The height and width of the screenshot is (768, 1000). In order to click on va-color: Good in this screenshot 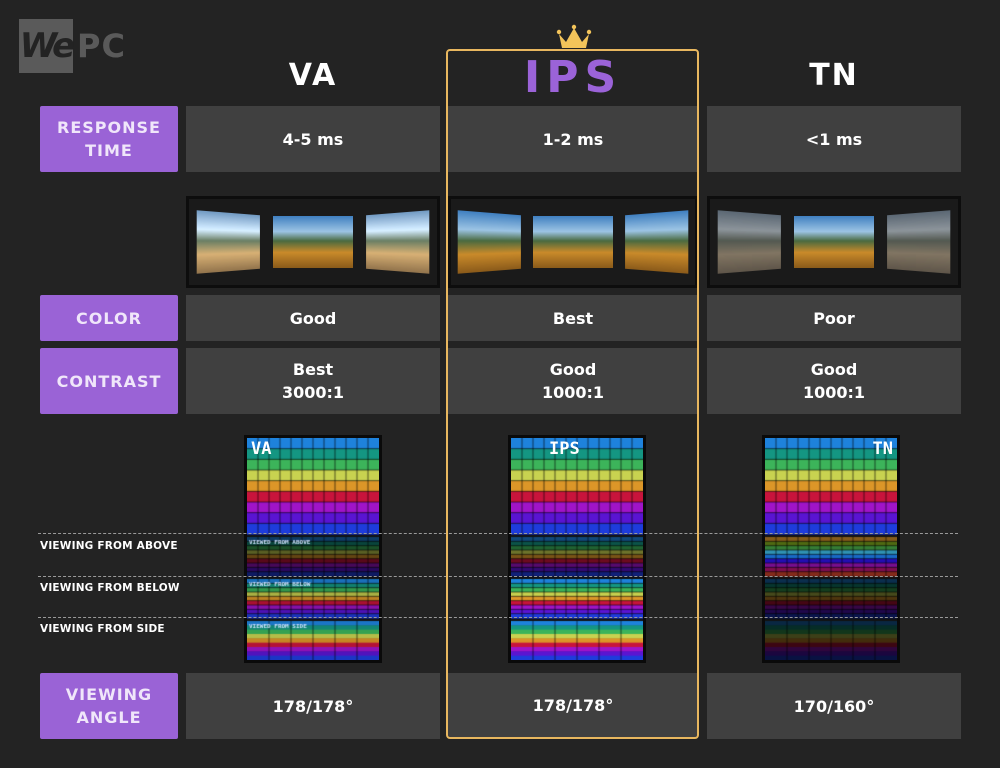, I will do `click(313, 318)`.